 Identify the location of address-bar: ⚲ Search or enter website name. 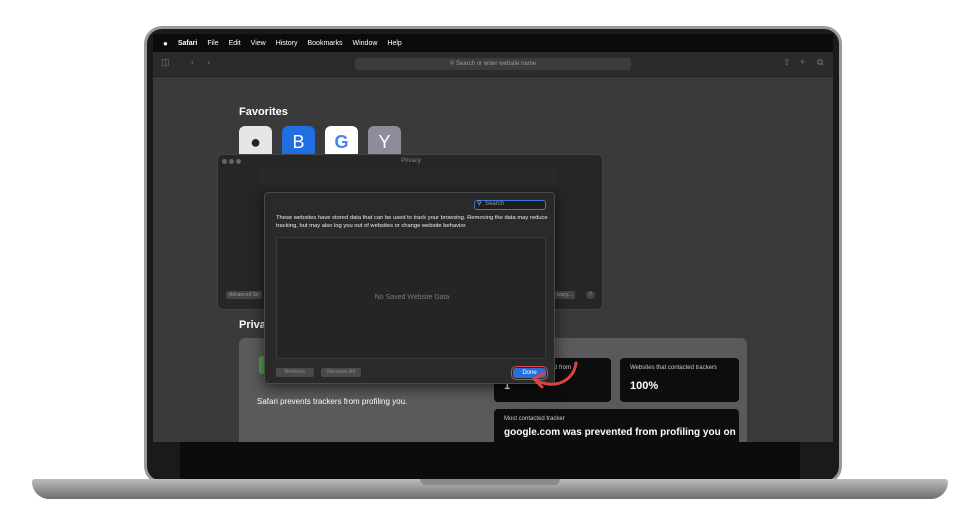
(493, 64).